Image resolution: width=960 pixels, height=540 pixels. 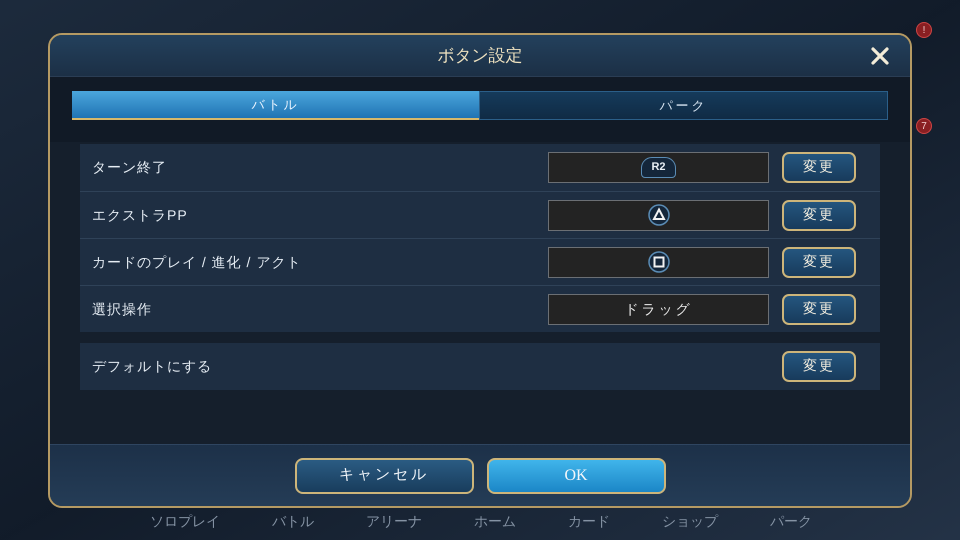 What do you see at coordinates (384, 476) in the screenshot?
I see `cancel-button: キャンセル` at bounding box center [384, 476].